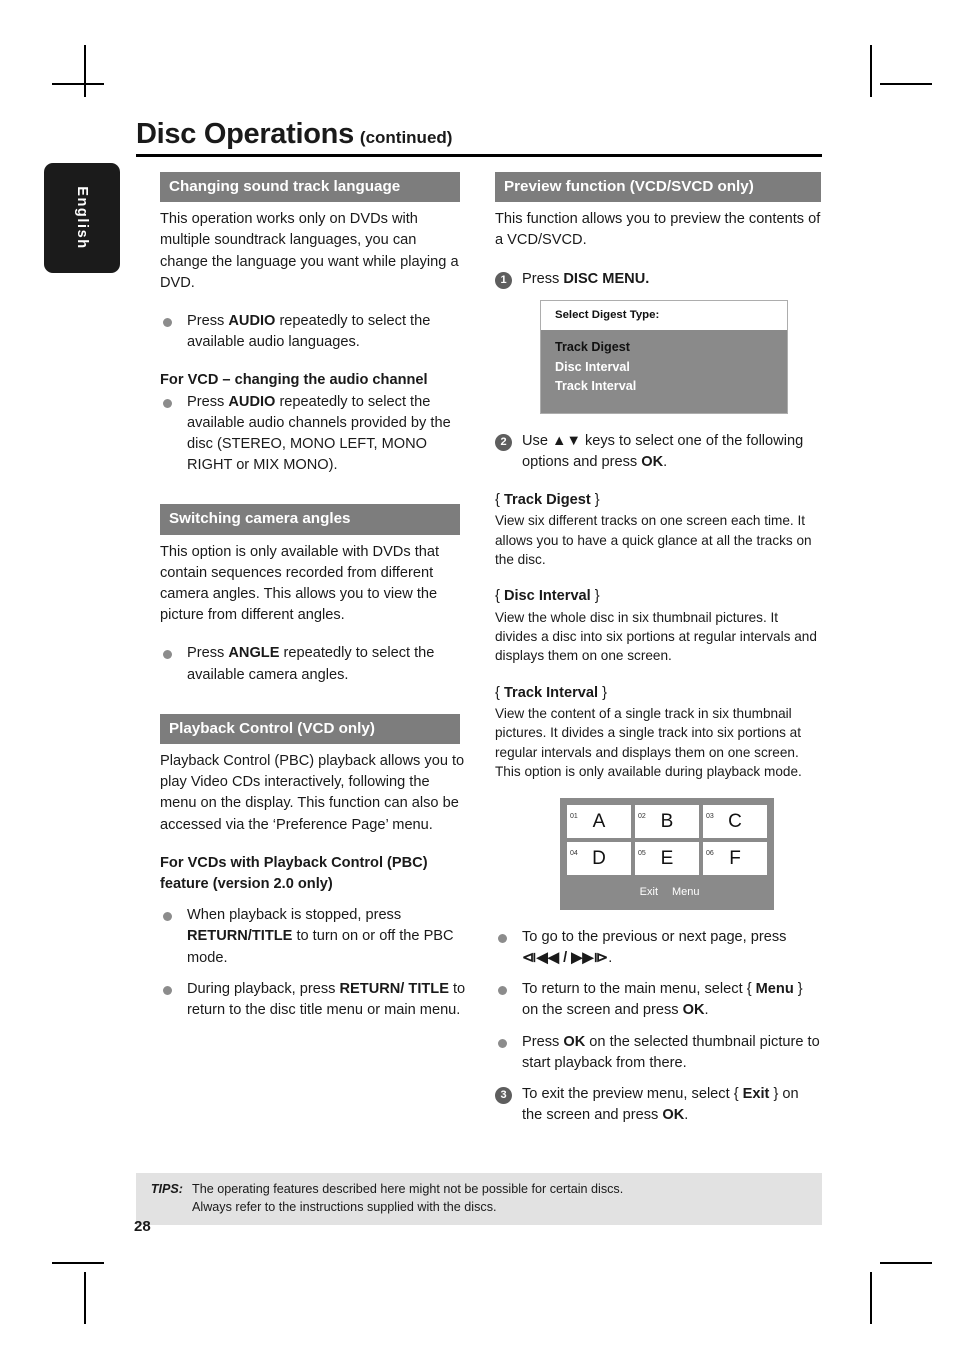  Describe the element at coordinates (294, 380) in the screenshot. I see `subheading-vcd-audio-channel: For VCD – changing the audio channel` at that location.